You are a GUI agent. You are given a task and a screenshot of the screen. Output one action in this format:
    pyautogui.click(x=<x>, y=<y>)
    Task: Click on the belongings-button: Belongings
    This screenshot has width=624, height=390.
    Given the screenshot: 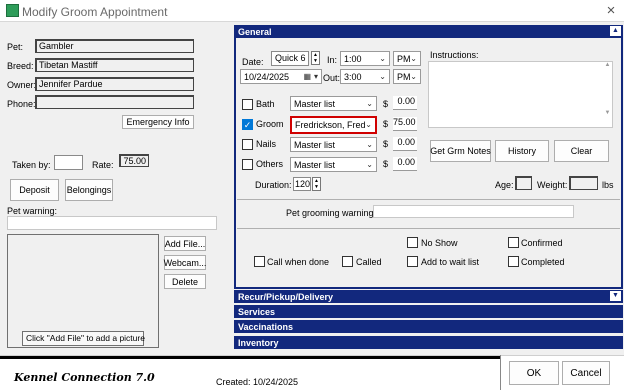 What is the action you would take?
    pyautogui.click(x=89, y=190)
    